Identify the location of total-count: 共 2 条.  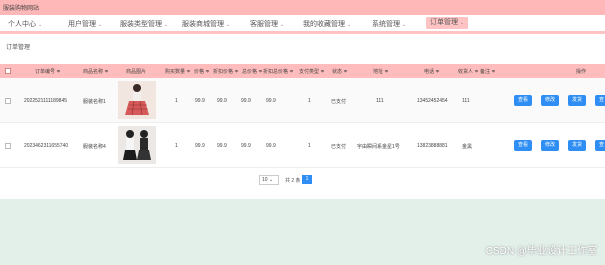
(293, 181).